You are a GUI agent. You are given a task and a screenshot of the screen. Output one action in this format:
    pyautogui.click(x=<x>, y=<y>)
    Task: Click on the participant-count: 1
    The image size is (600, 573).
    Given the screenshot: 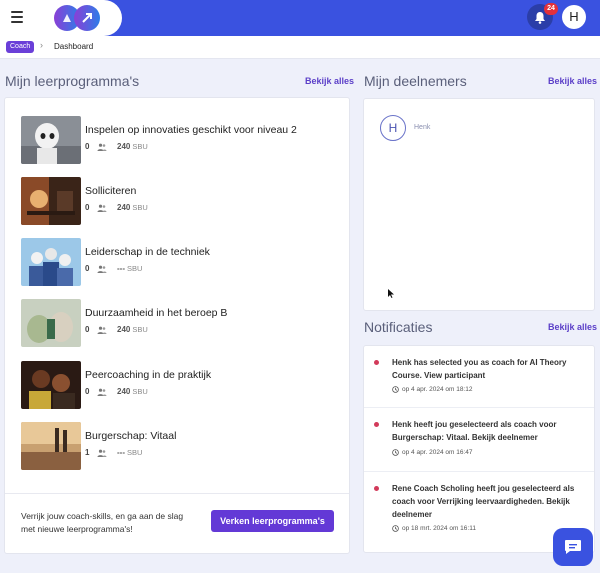 What is the action you would take?
    pyautogui.click(x=87, y=452)
    